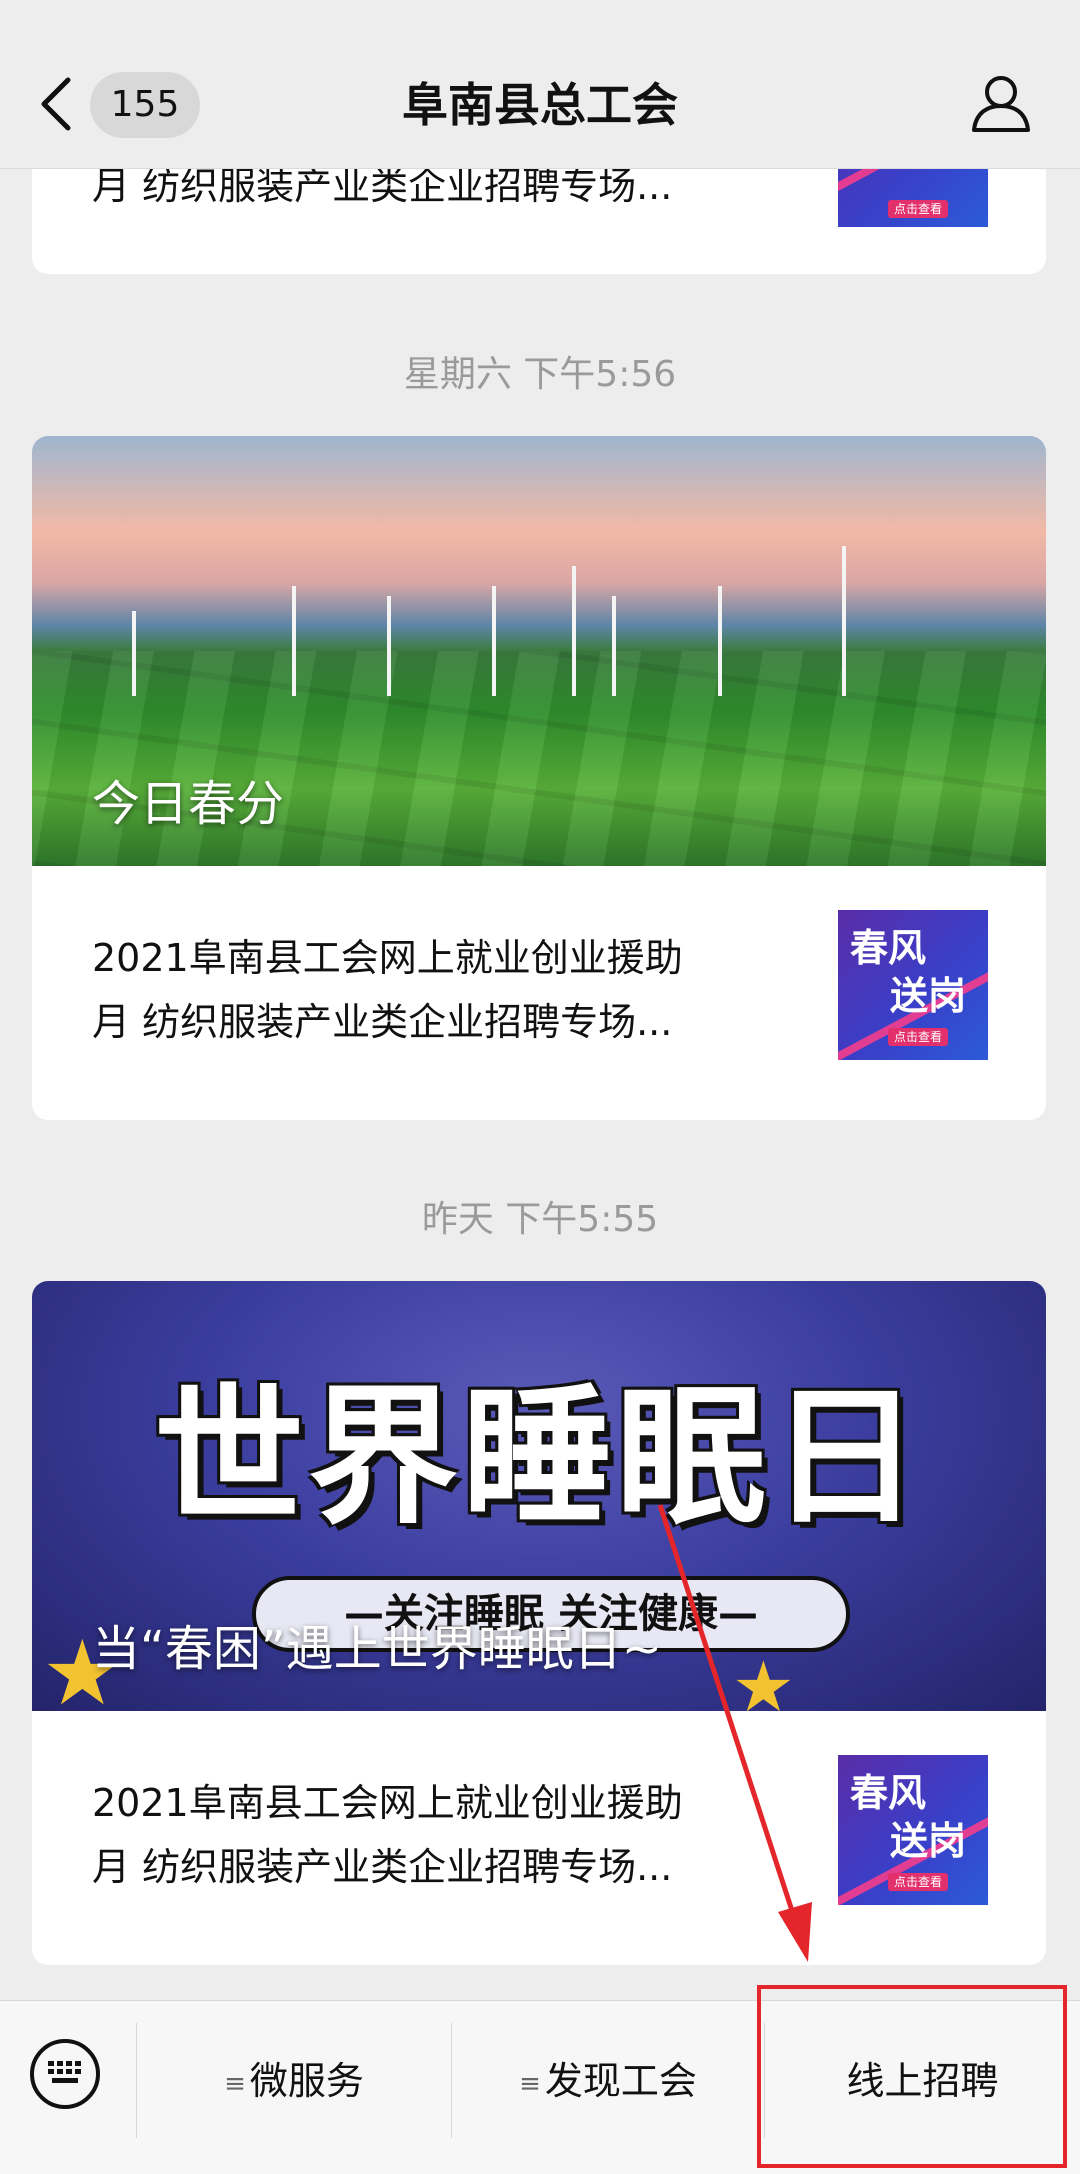 This screenshot has height=2174, width=1080. What do you see at coordinates (763, 1678) in the screenshot?
I see `star-decoration: ★` at bounding box center [763, 1678].